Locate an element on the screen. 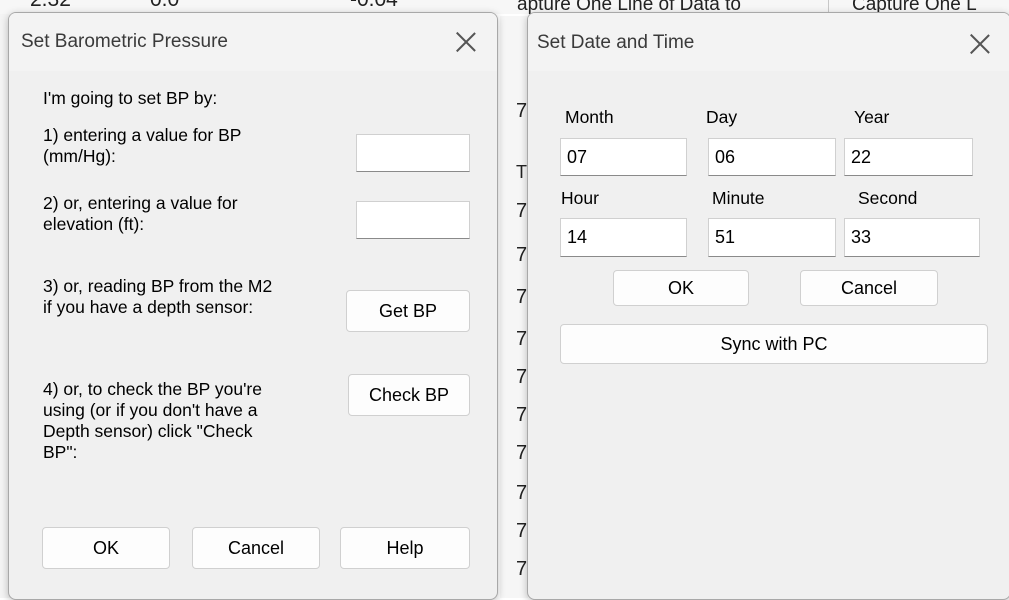  option4-label-line2: using (or if you don't have a is located at coordinates (150, 410).